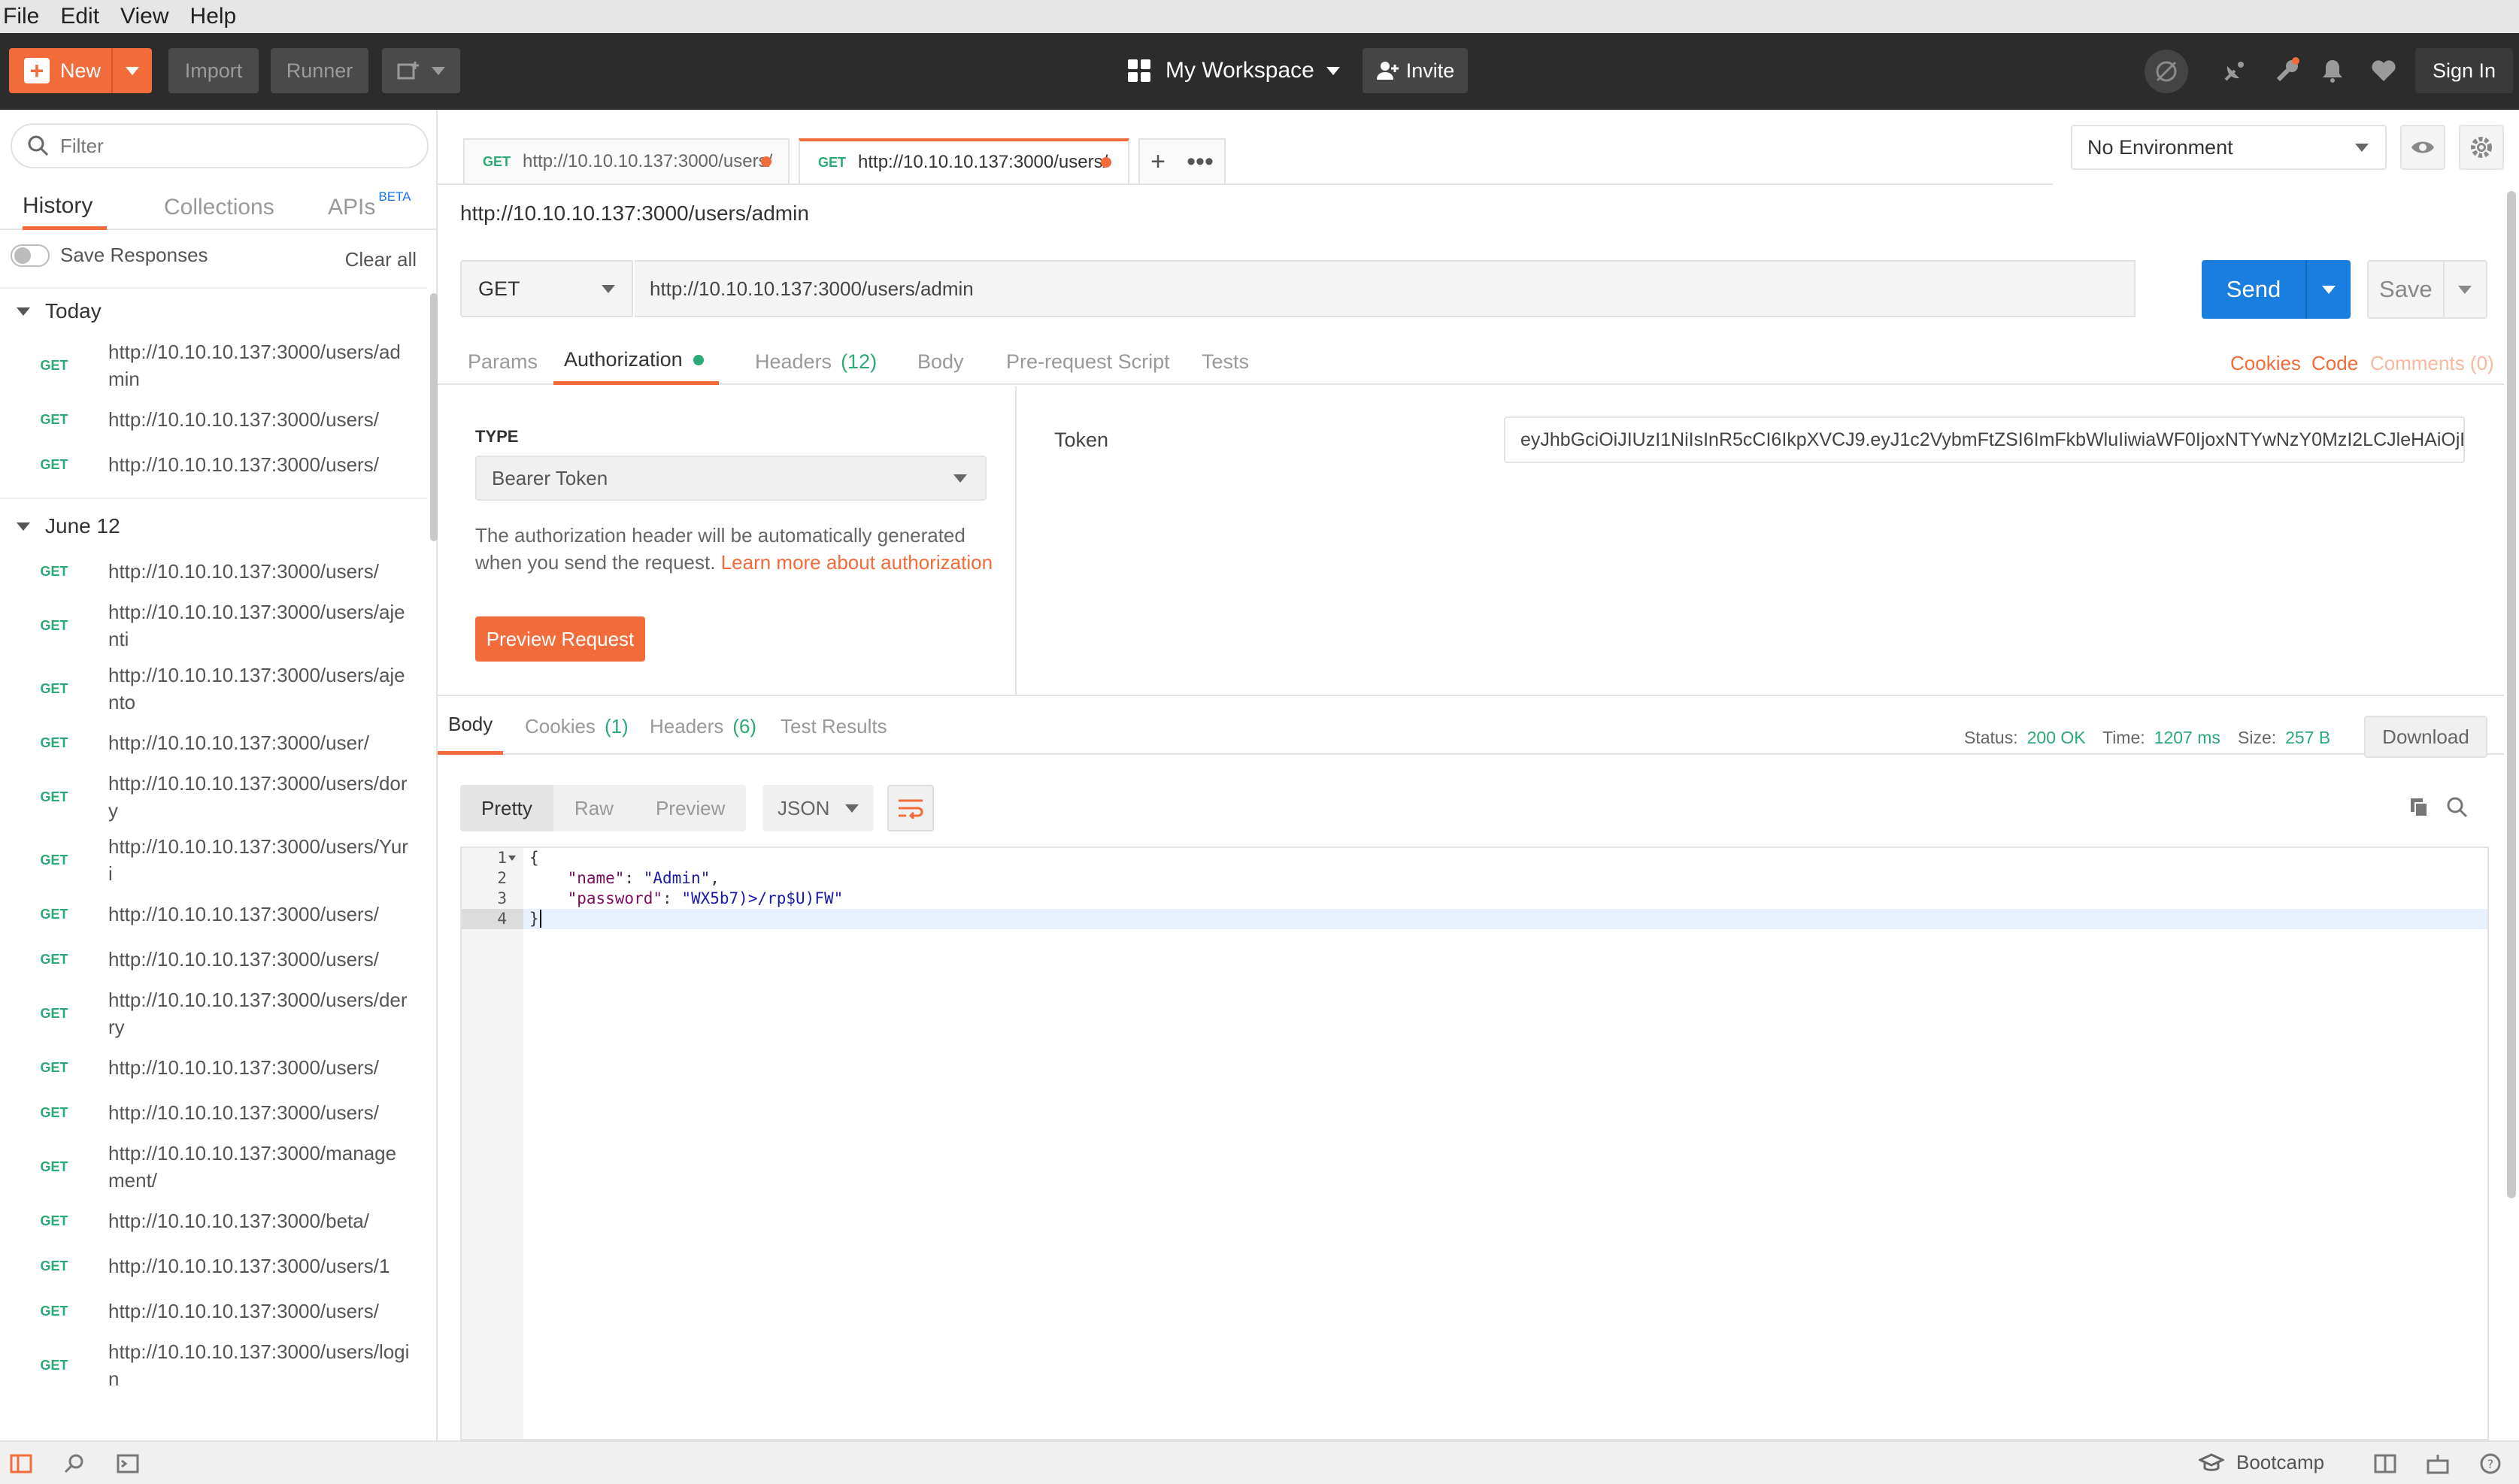  Describe the element at coordinates (2166, 71) in the screenshot. I see `sync-off-icon` at that location.